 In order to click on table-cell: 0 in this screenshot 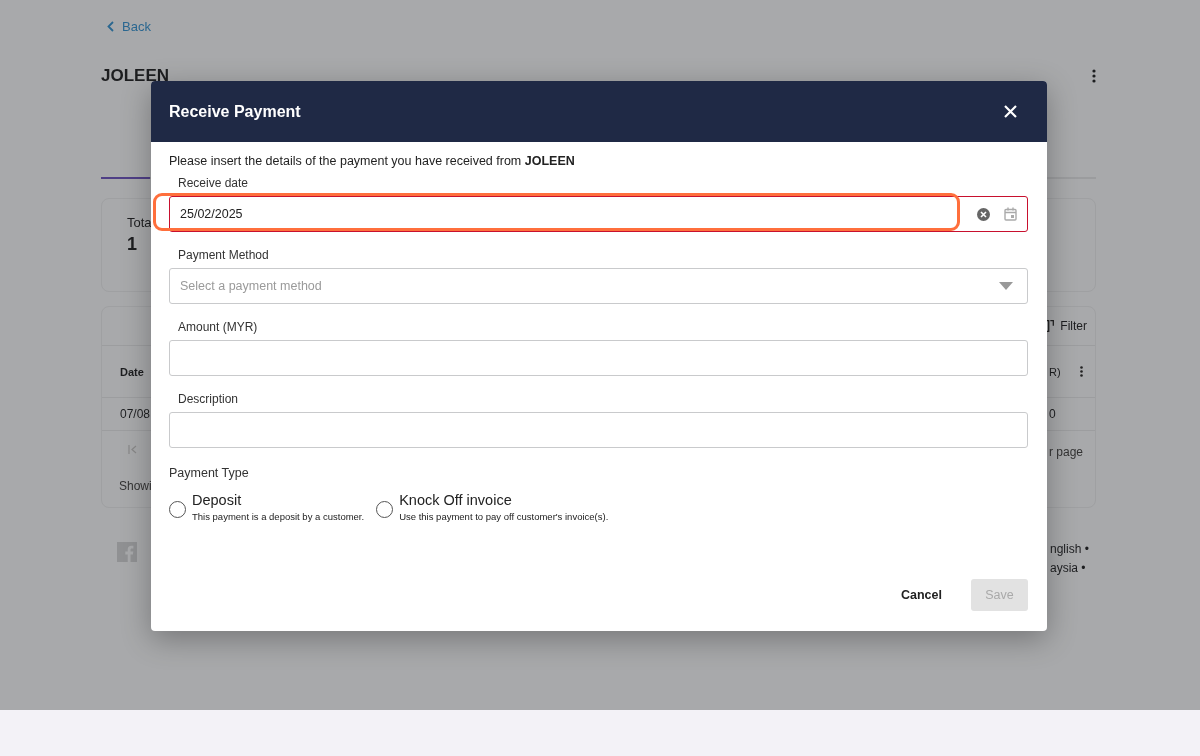, I will do `click(1052, 414)`.